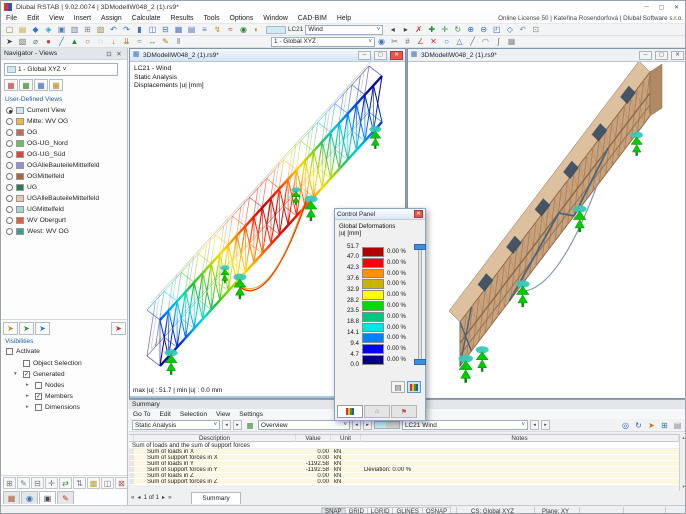  What do you see at coordinates (64, 209) in the screenshot?
I see `view-item-ugmittelfeld: UGMittelfeld` at bounding box center [64, 209].